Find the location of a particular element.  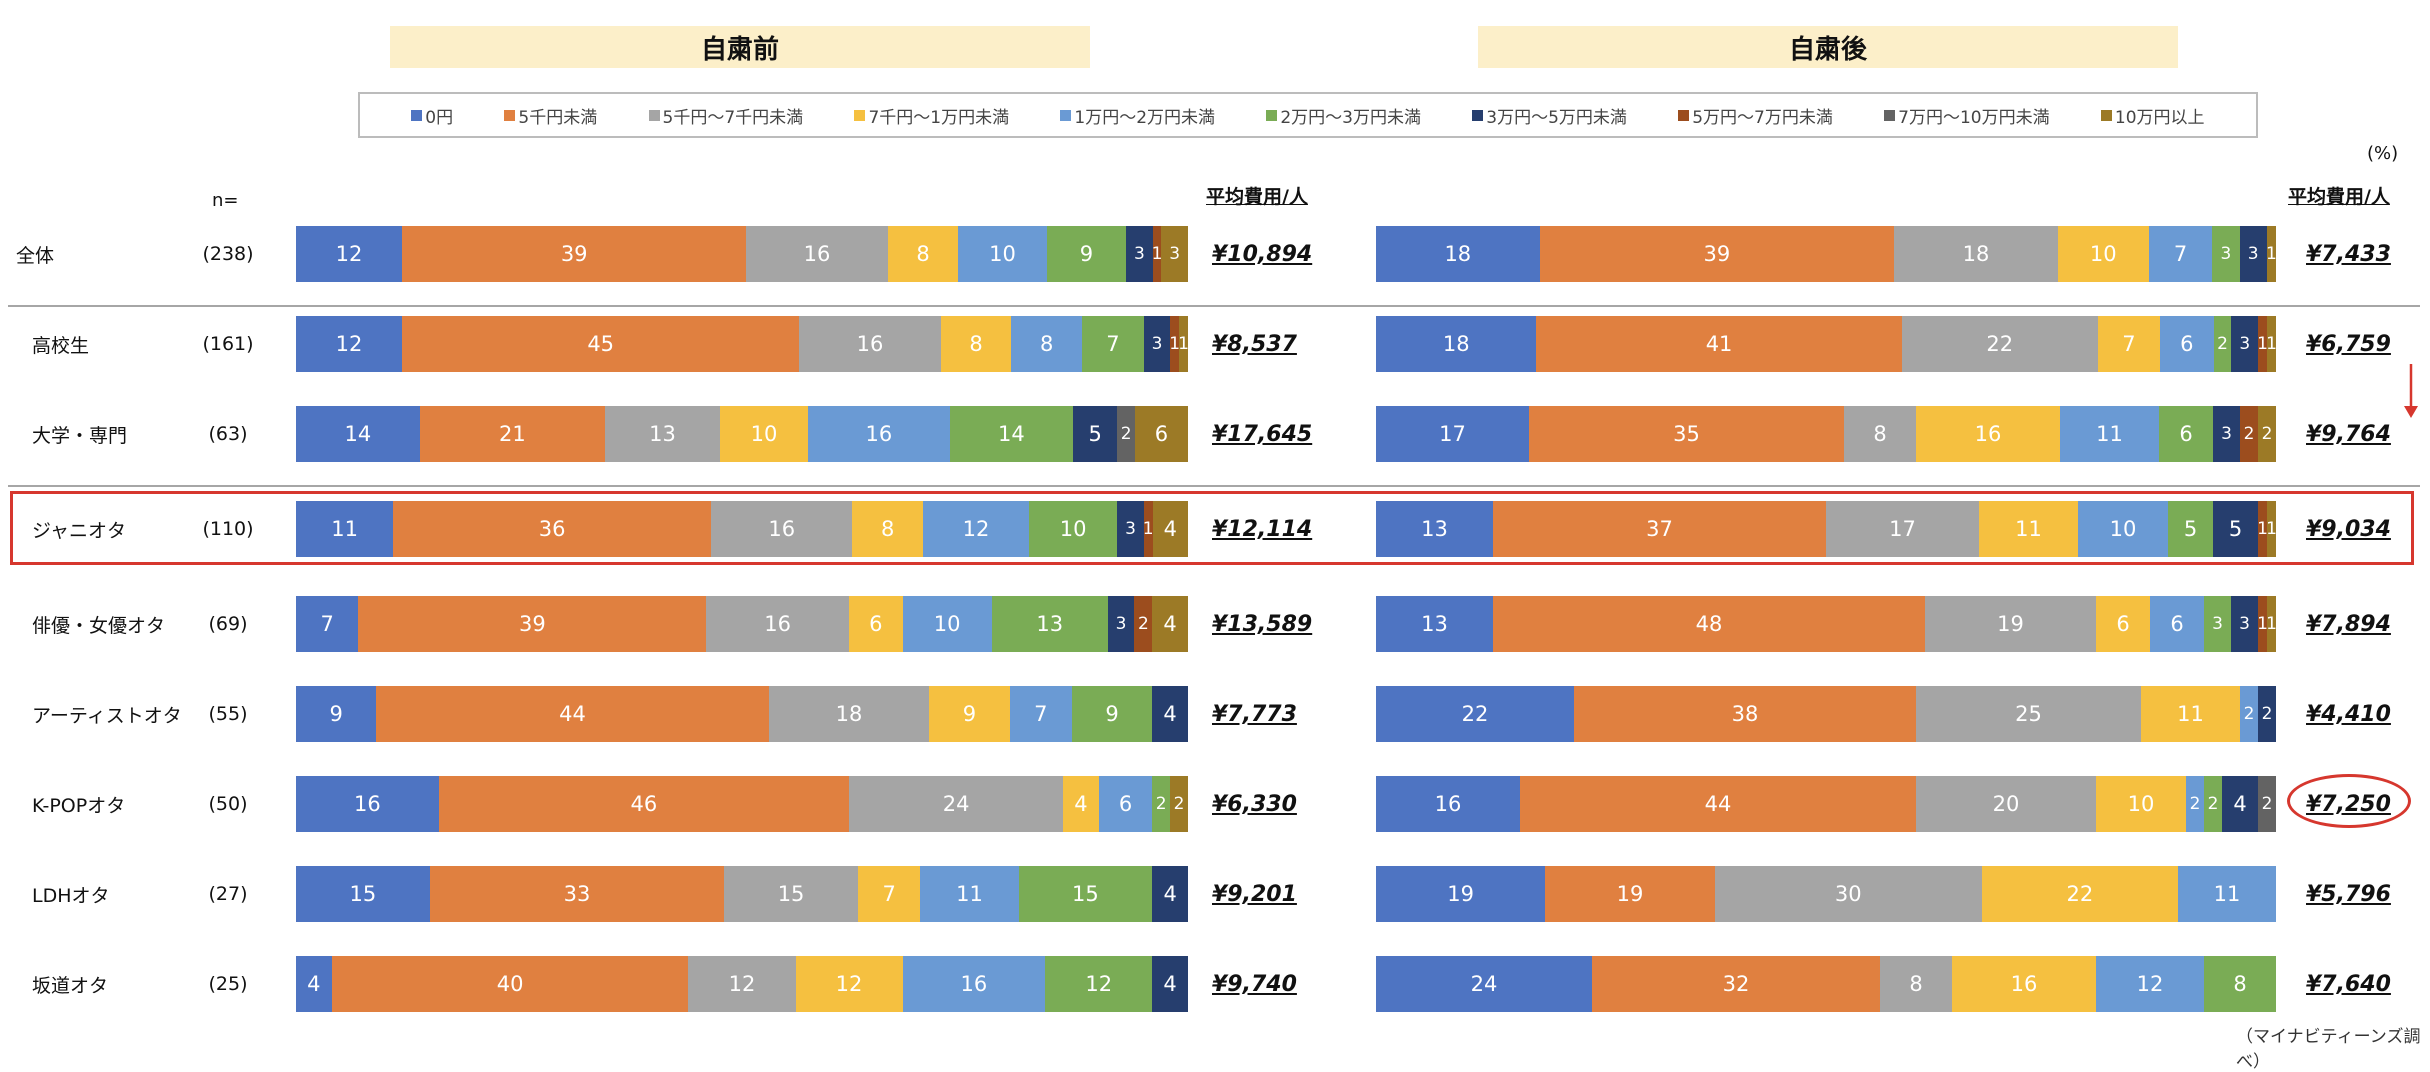

average-cost: ¥7,894 is located at coordinates (2348, 624).